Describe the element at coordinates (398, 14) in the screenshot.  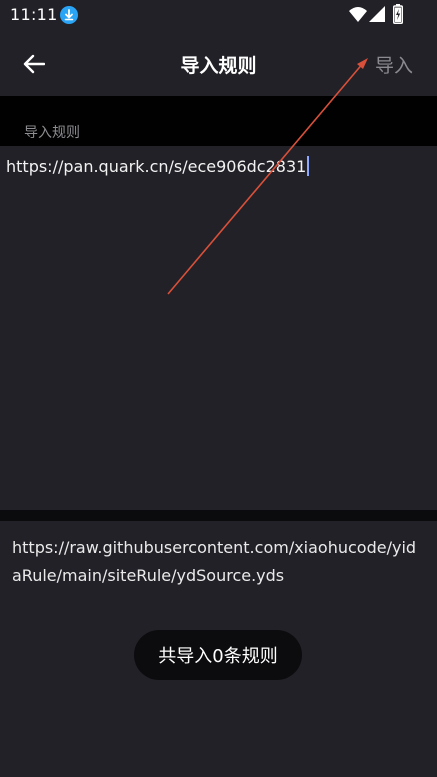
I see `battery-icon` at that location.